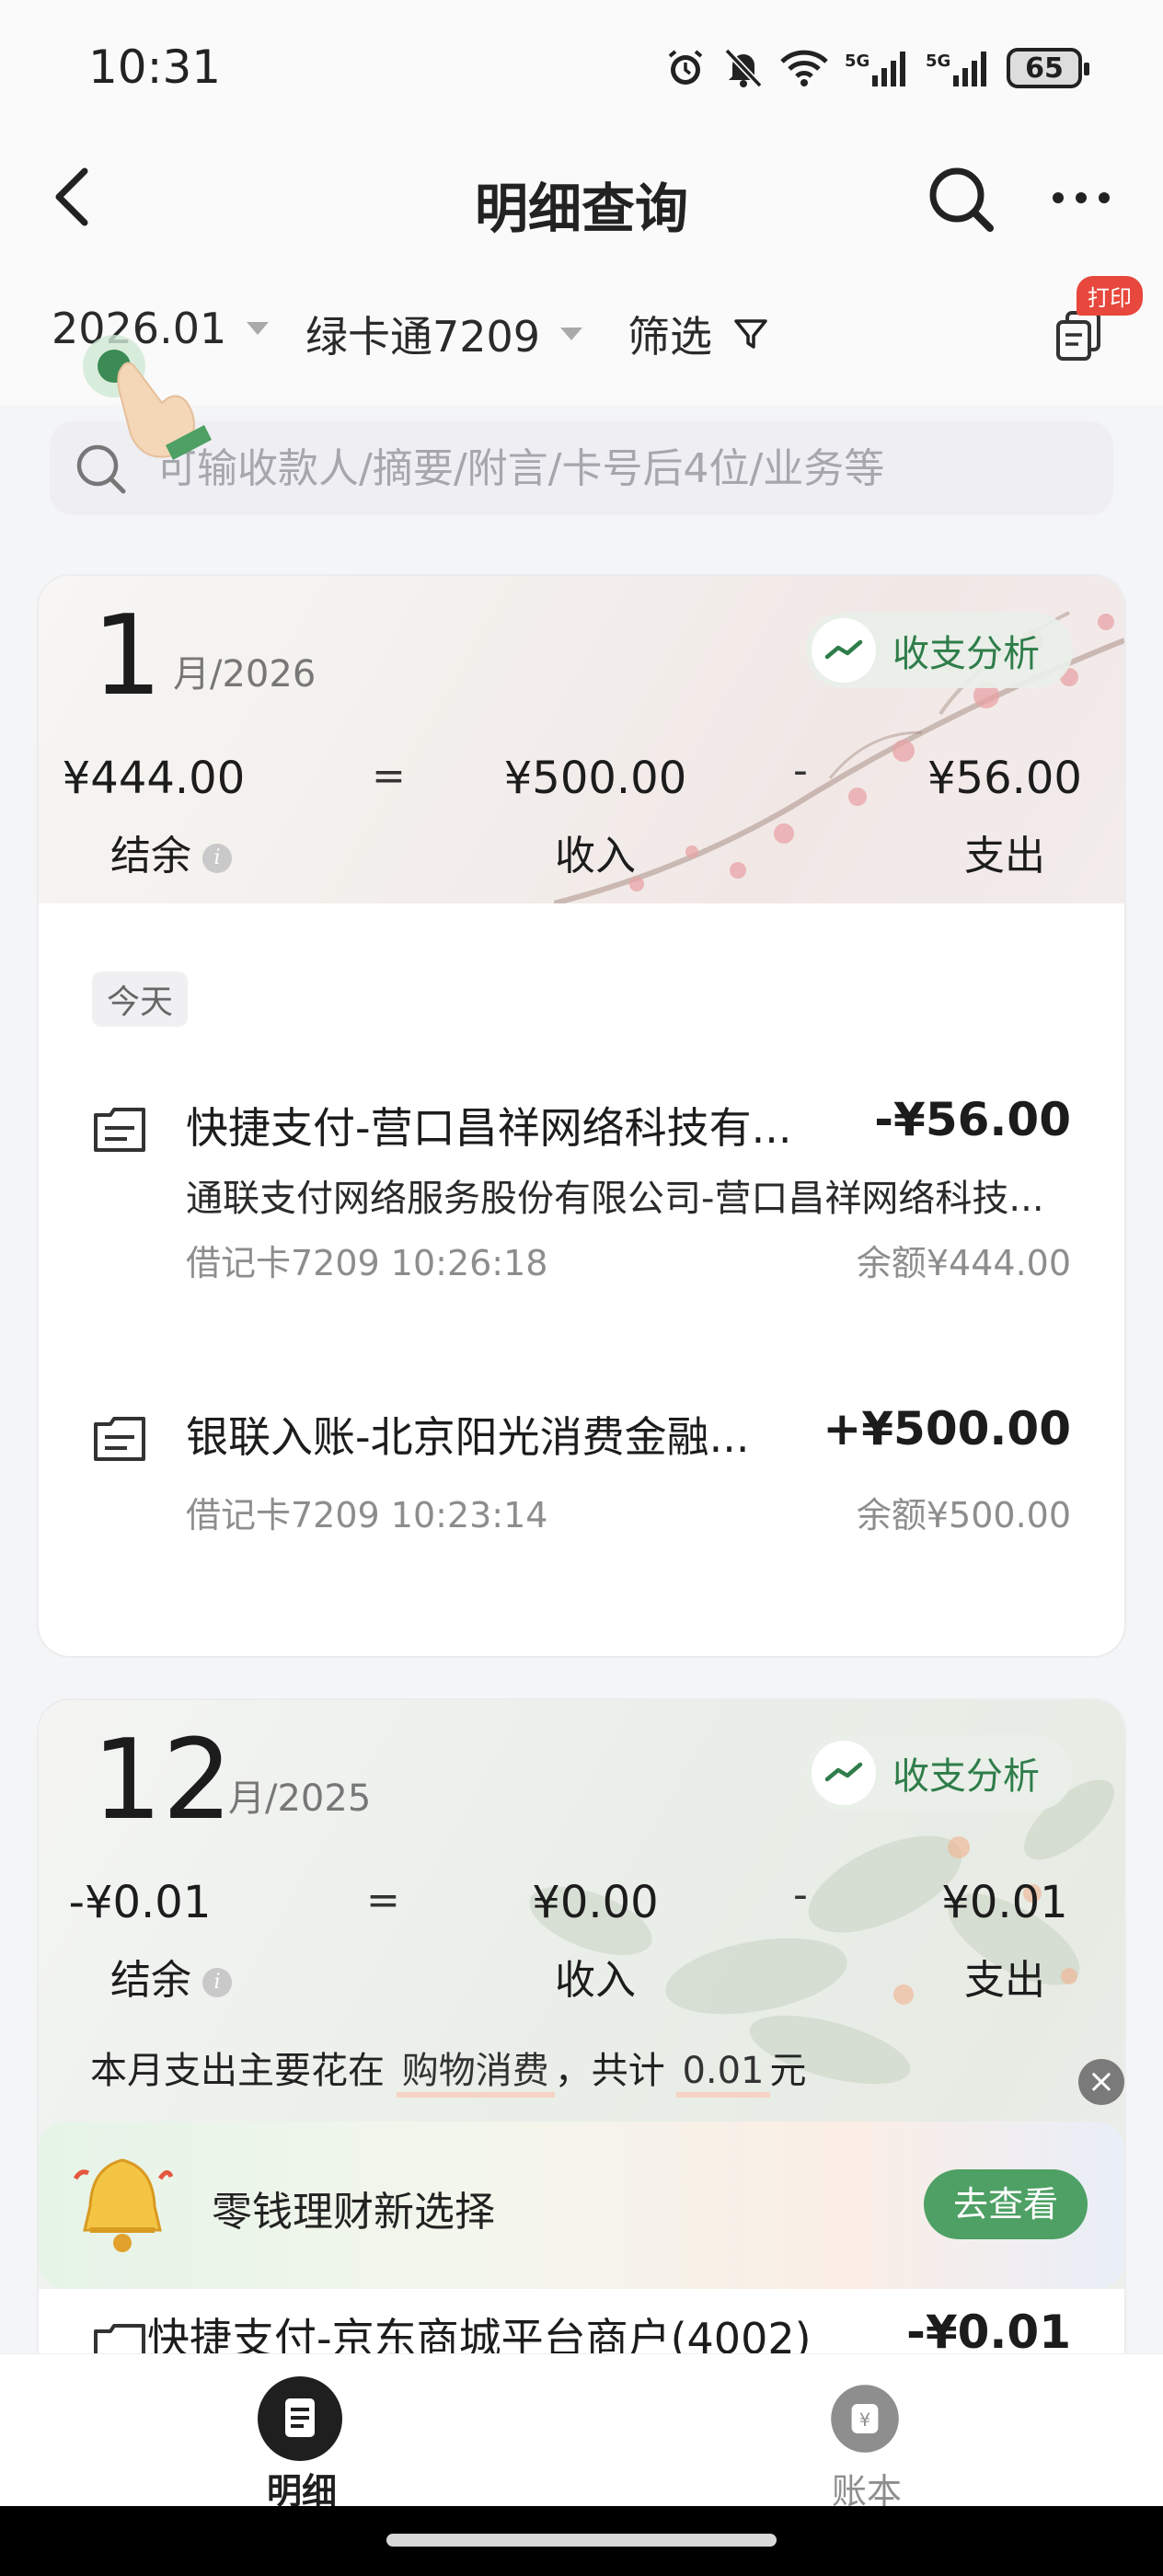  Describe the element at coordinates (423, 337) in the screenshot. I see `card-selector-label: 绿卡通7209` at that location.